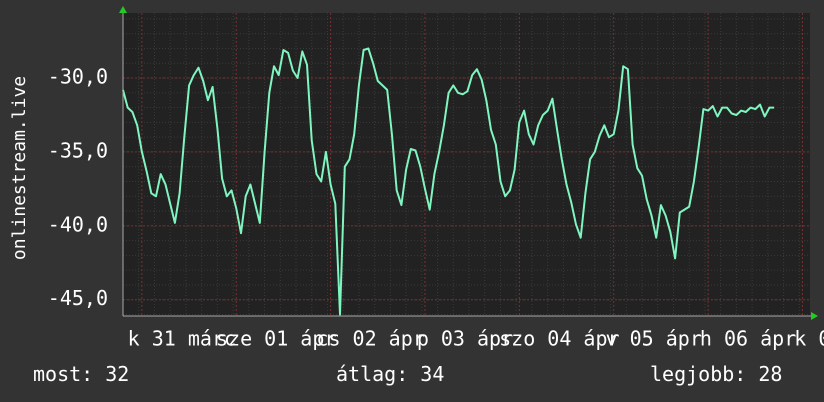 This screenshot has height=402, width=824. Describe the element at coordinates (654, 339) in the screenshot. I see `x-tick-label: v 05 ápr` at that location.